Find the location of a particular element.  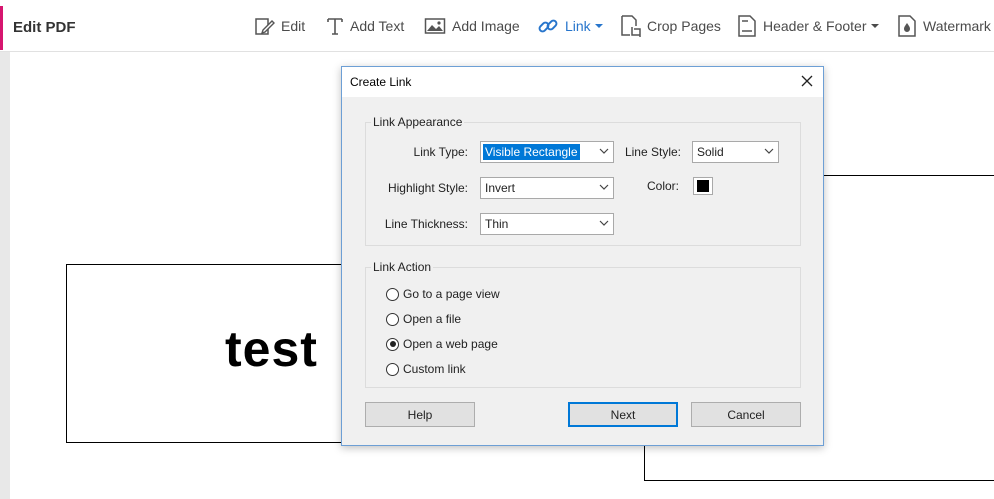

edit-tool-label: Edit is located at coordinates (293, 26).